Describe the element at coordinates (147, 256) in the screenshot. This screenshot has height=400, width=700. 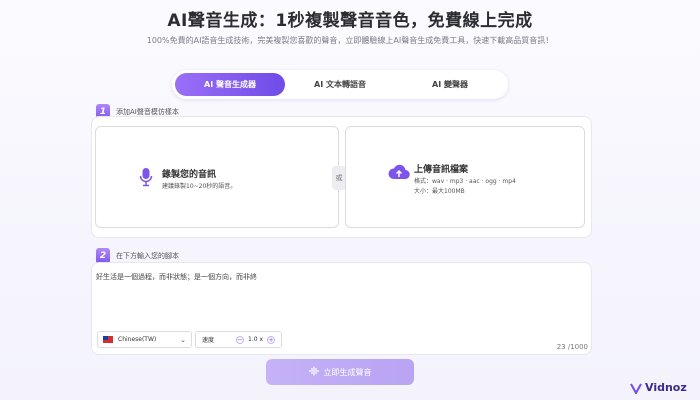
I see `step-2-label: 在下方輸入您的腳本` at that location.